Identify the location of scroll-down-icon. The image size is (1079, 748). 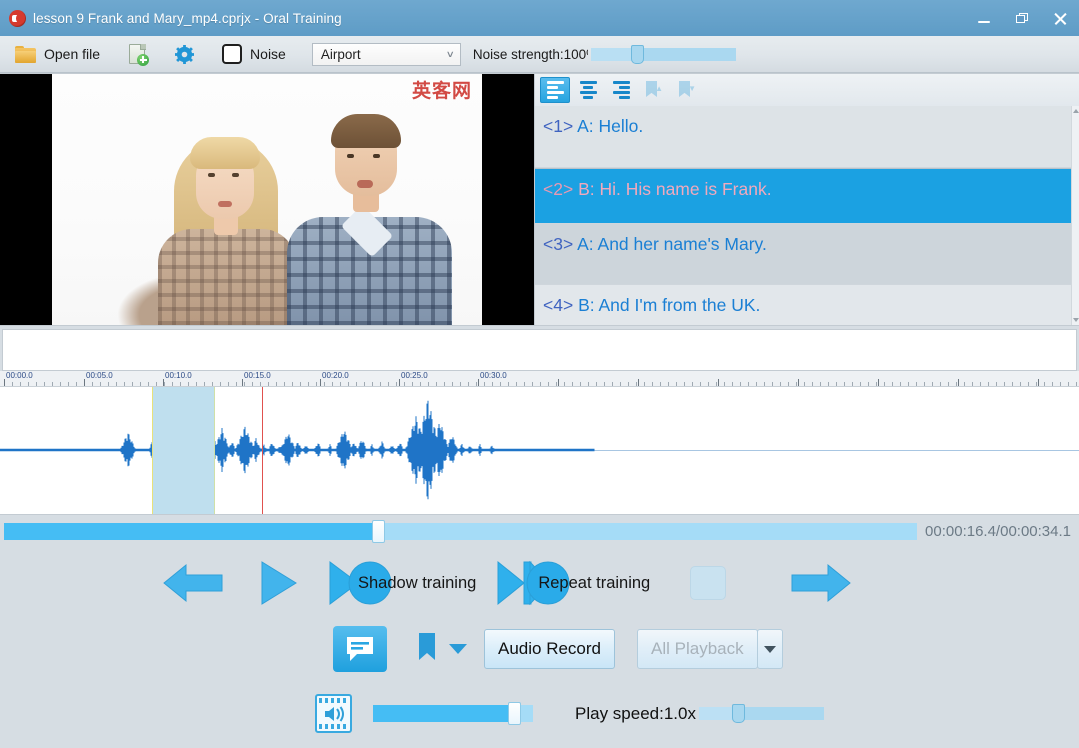
(1076, 320).